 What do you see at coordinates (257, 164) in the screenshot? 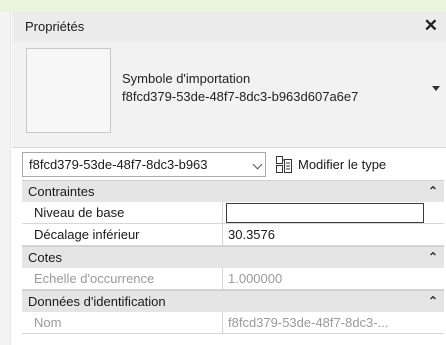
I see `chevron-down-icon` at bounding box center [257, 164].